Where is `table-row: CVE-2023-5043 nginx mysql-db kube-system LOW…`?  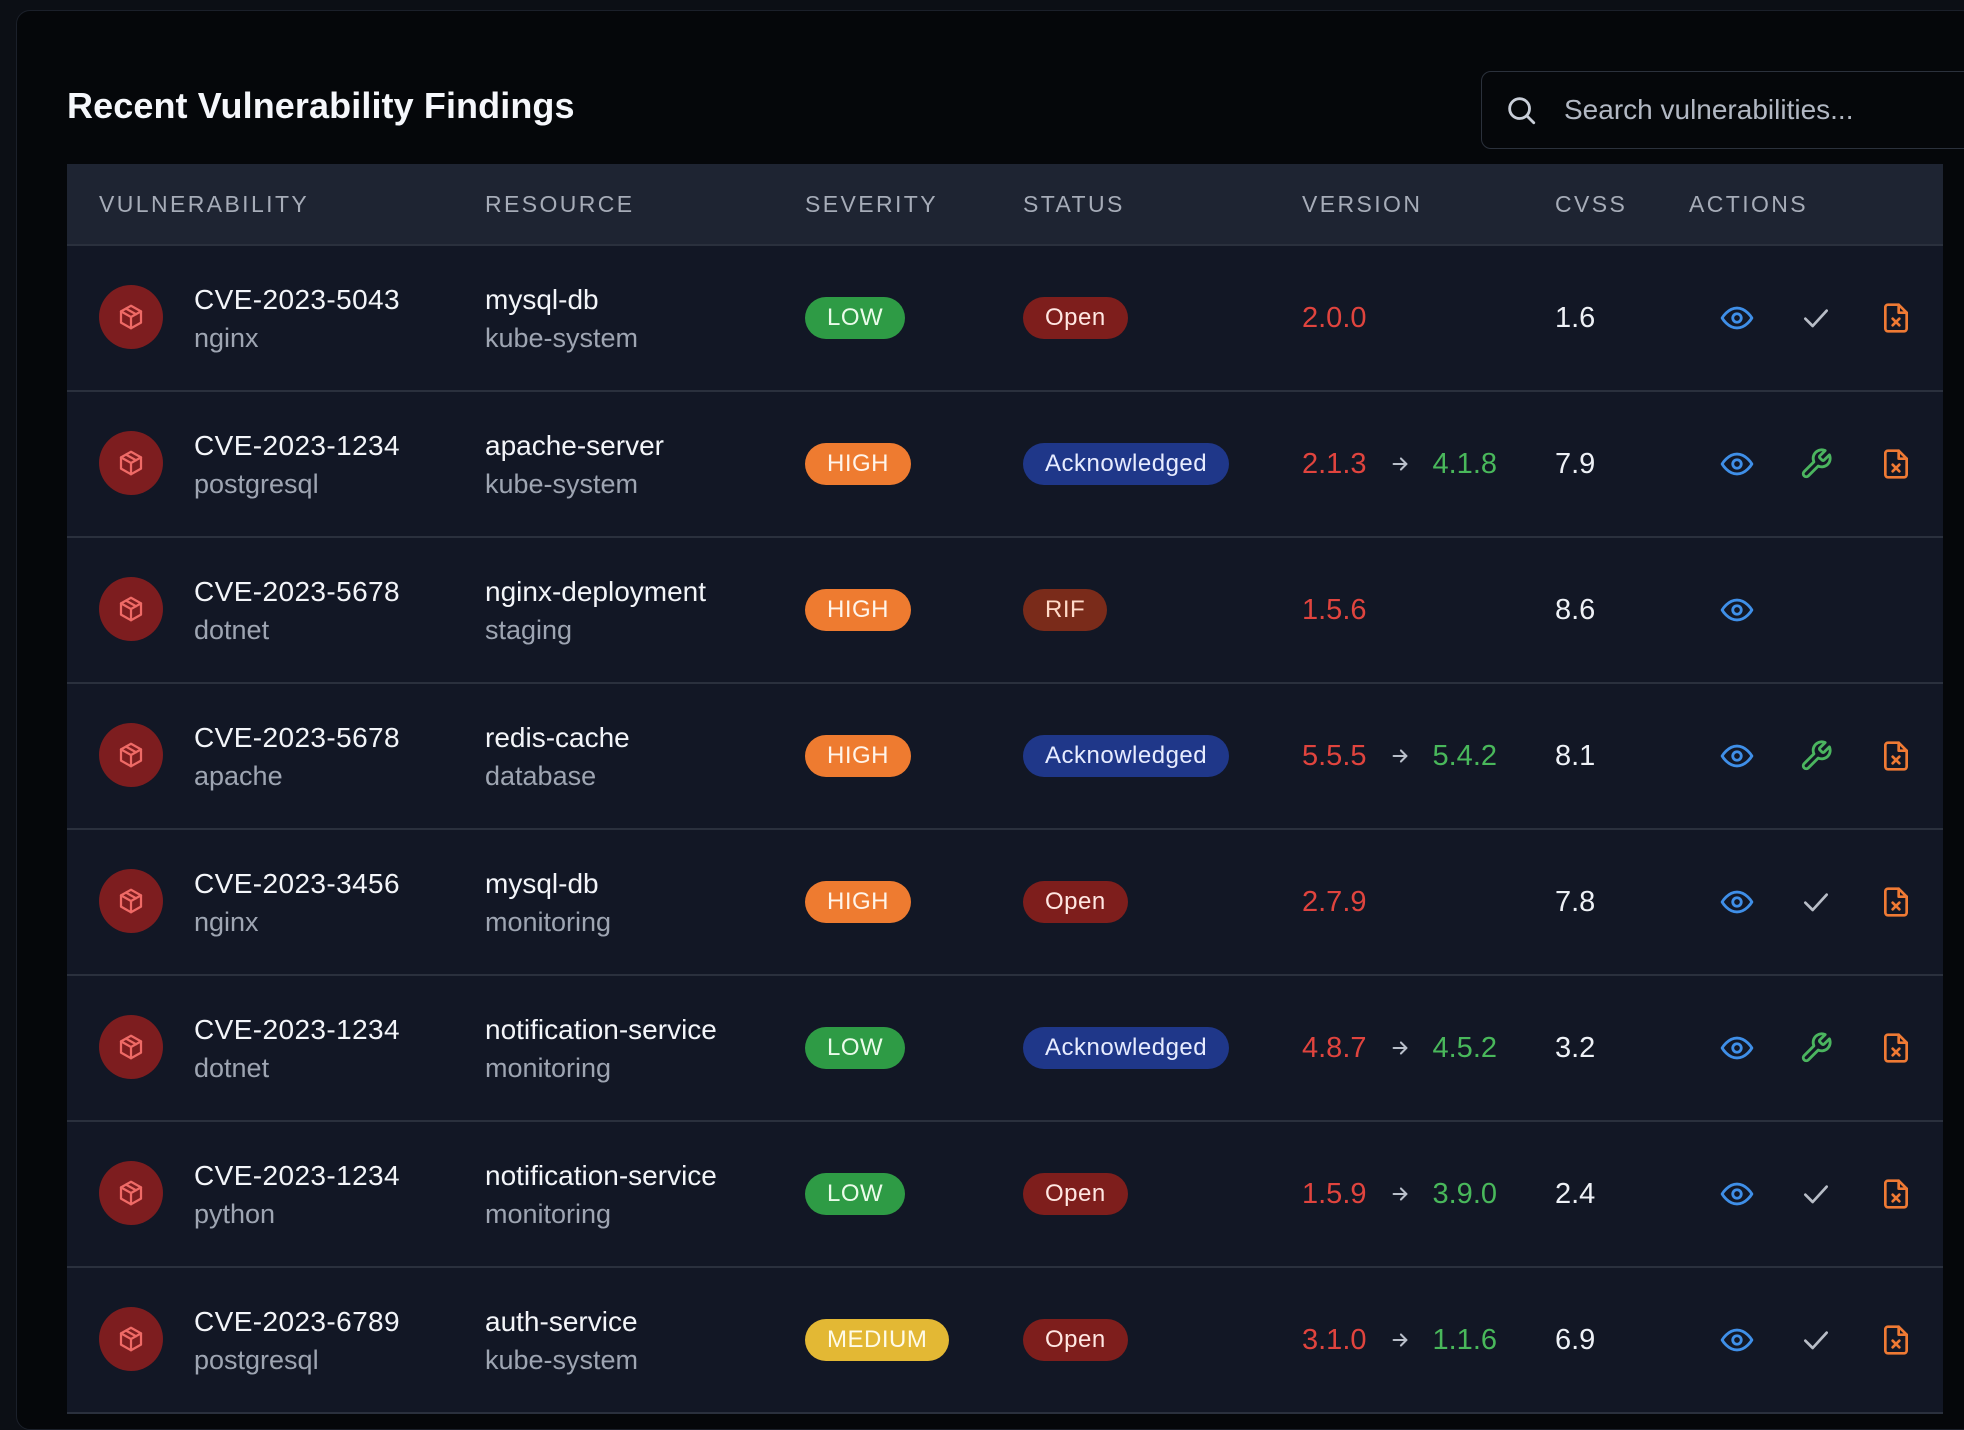 table-row: CVE-2023-5043 nginx mysql-db kube-system LOW… is located at coordinates (1005, 319).